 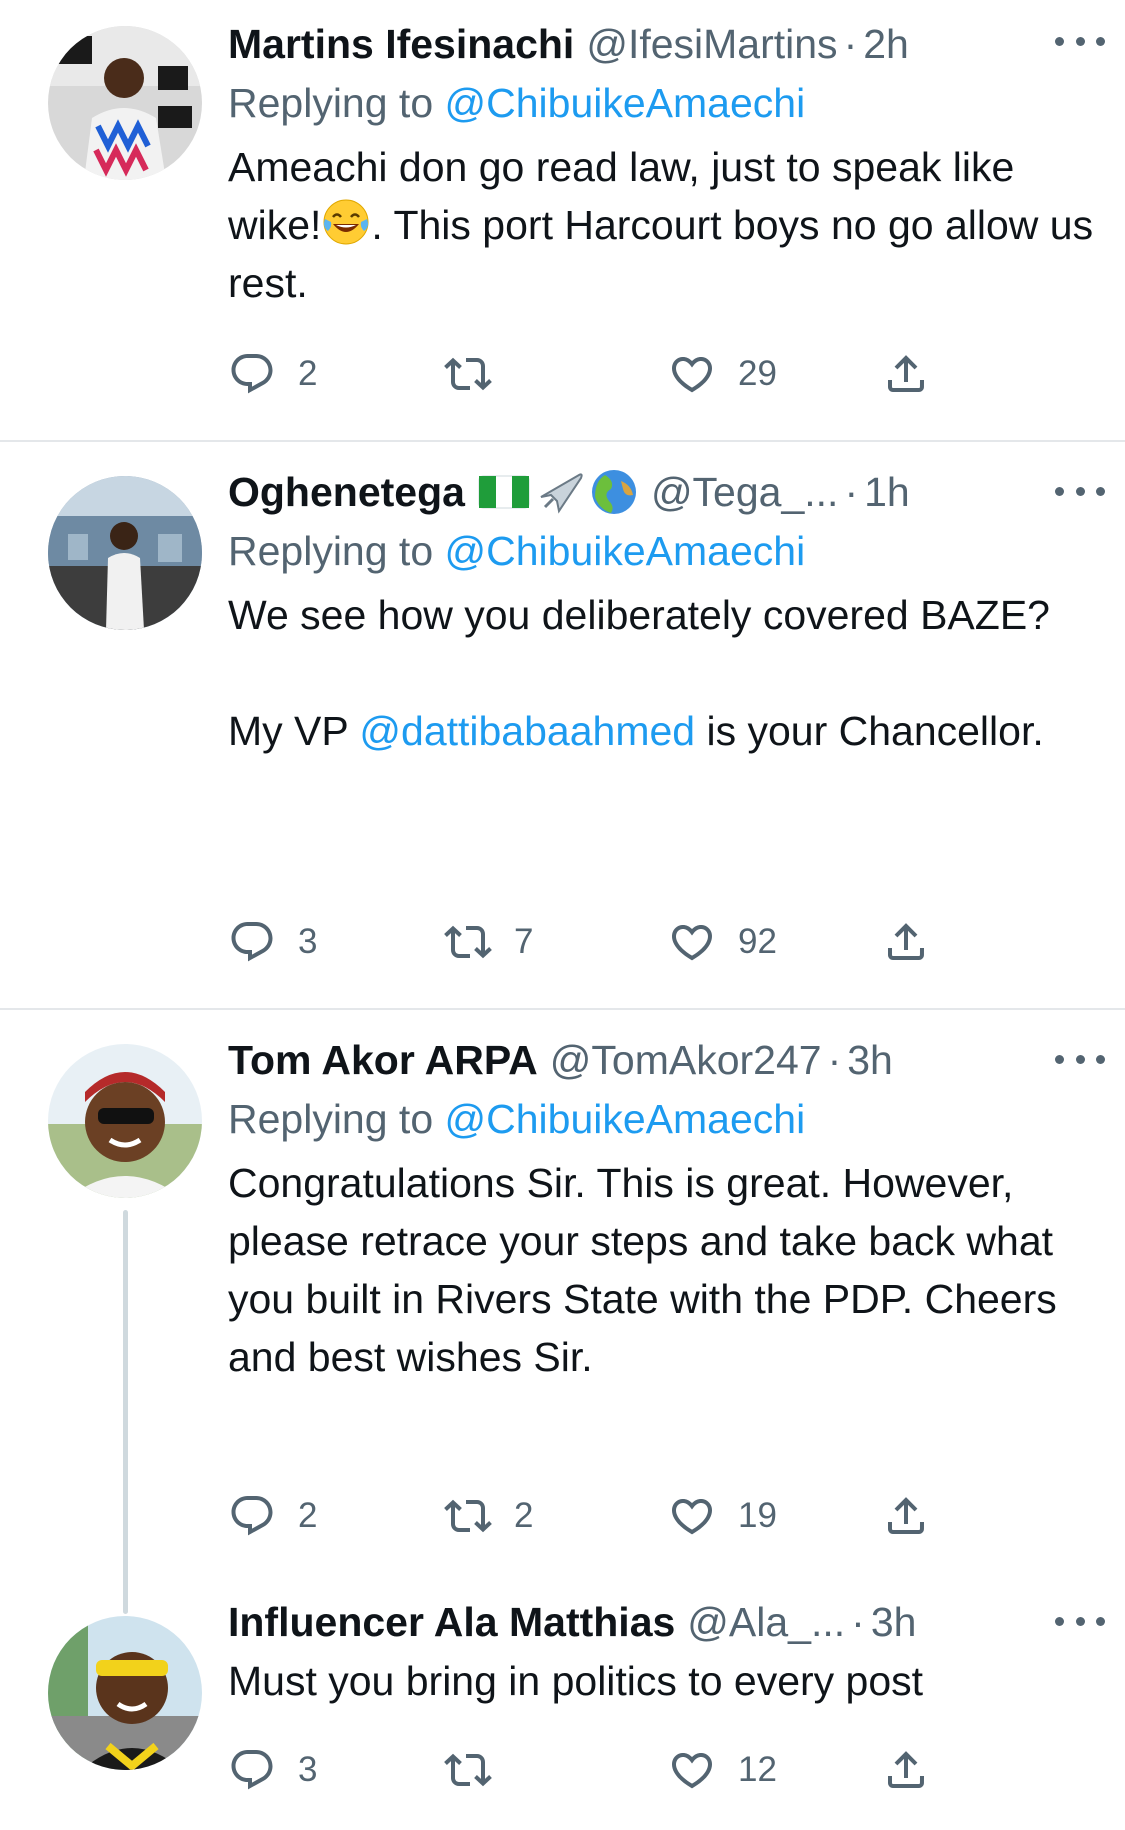 I want to click on like-count: 29, so click(x=757, y=373).